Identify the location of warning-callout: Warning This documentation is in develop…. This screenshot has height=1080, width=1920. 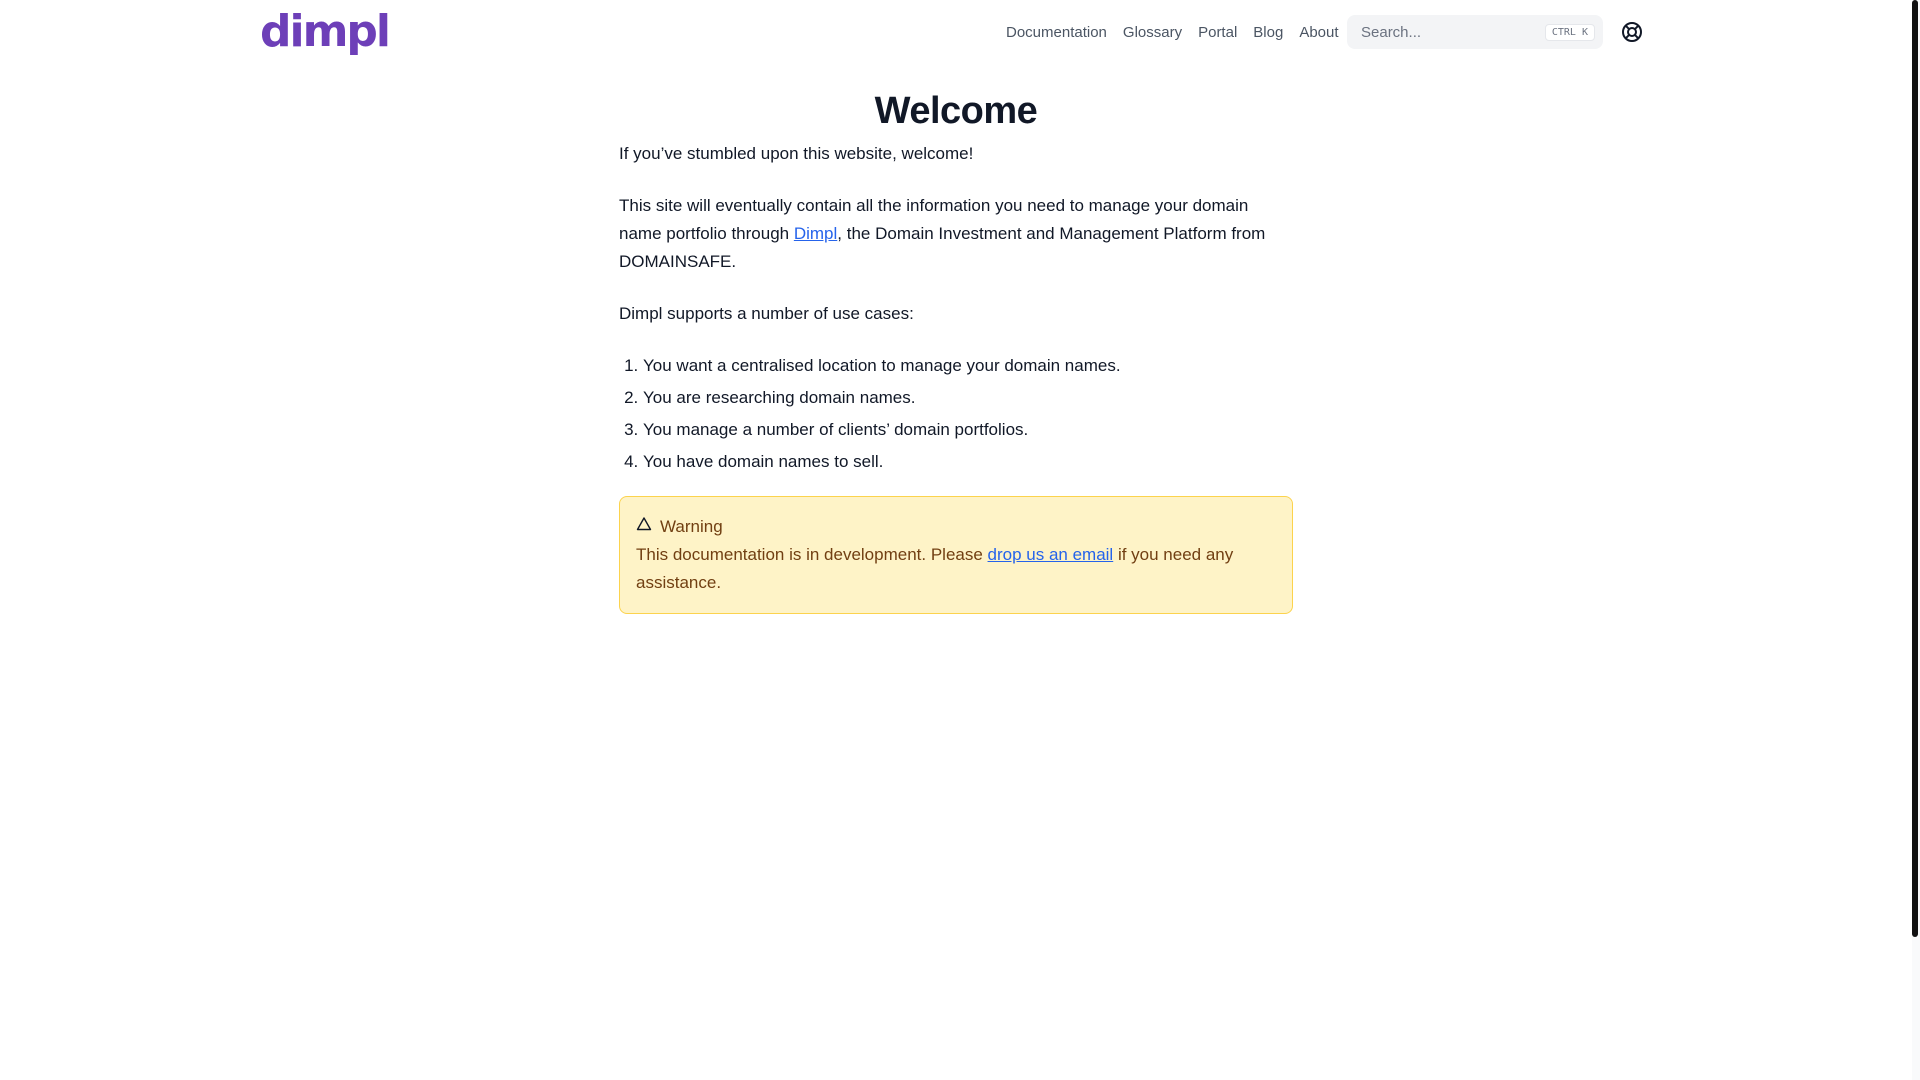
(956, 555).